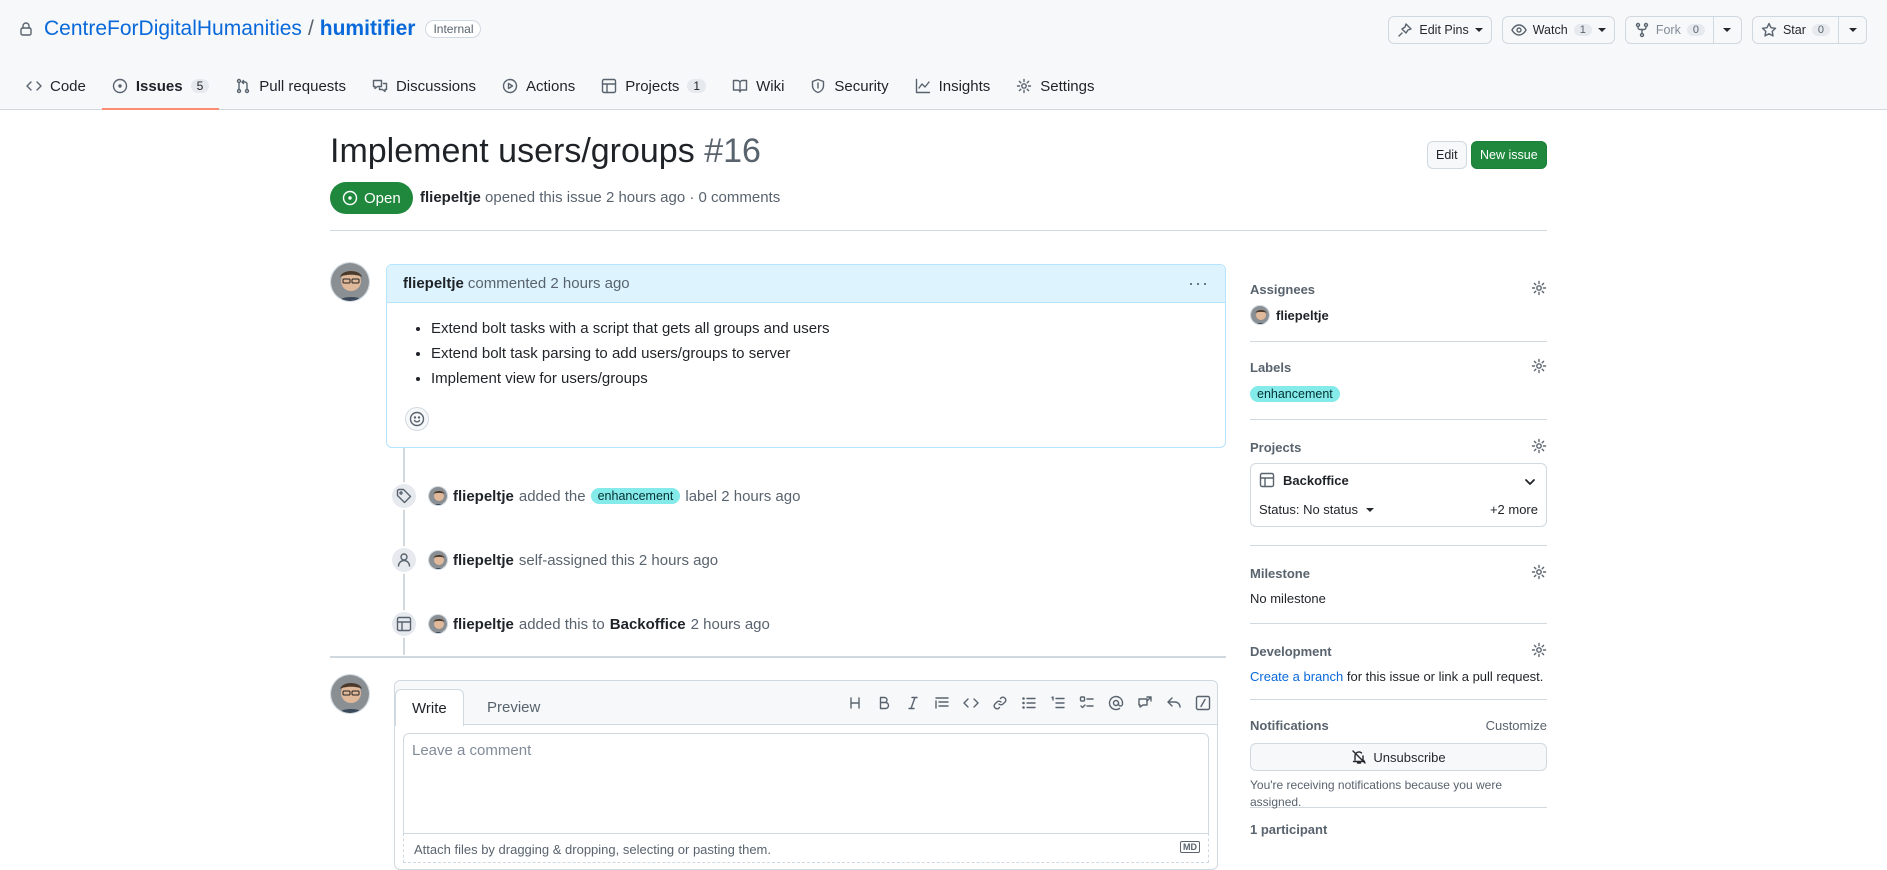 The width and height of the screenshot is (1887, 870). Describe the element at coordinates (1198, 283) in the screenshot. I see `kebab-horizontal-icon: ···` at that location.